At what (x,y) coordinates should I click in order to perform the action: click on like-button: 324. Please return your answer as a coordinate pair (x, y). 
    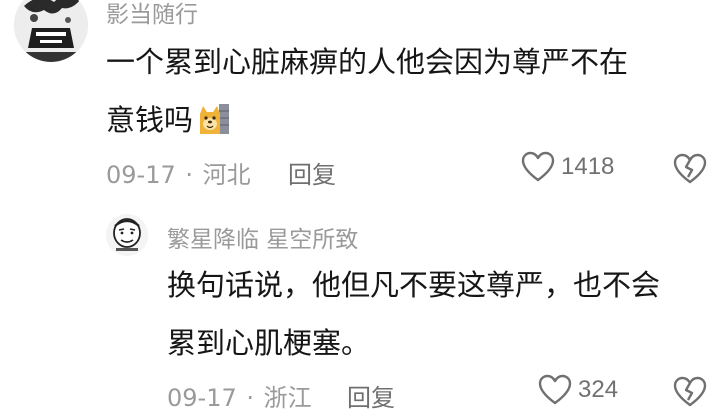
    Looking at the image, I should click on (578, 390).